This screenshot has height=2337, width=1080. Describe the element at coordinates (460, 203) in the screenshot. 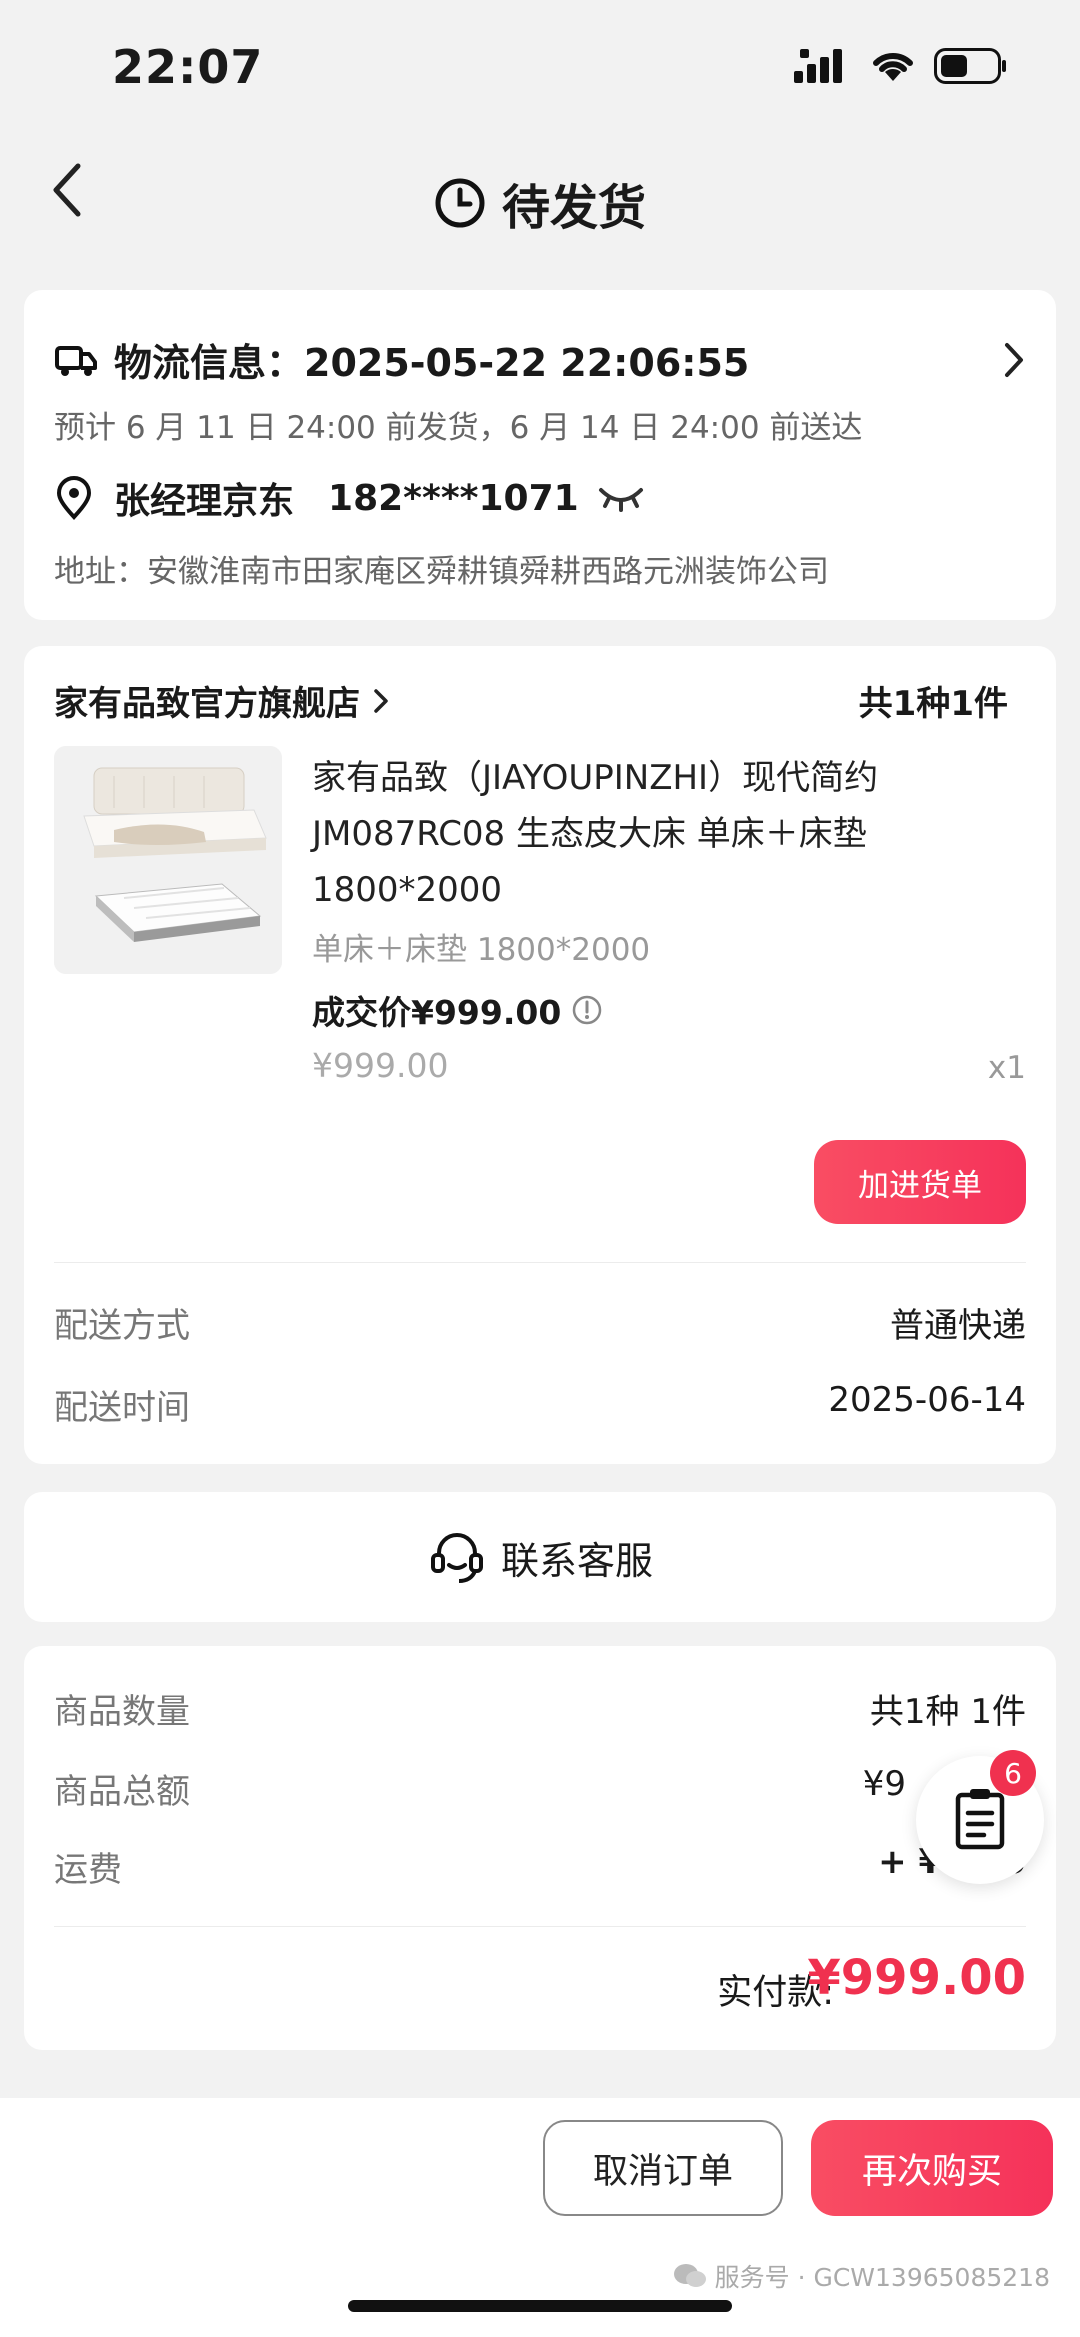

I see `clock-icon` at that location.